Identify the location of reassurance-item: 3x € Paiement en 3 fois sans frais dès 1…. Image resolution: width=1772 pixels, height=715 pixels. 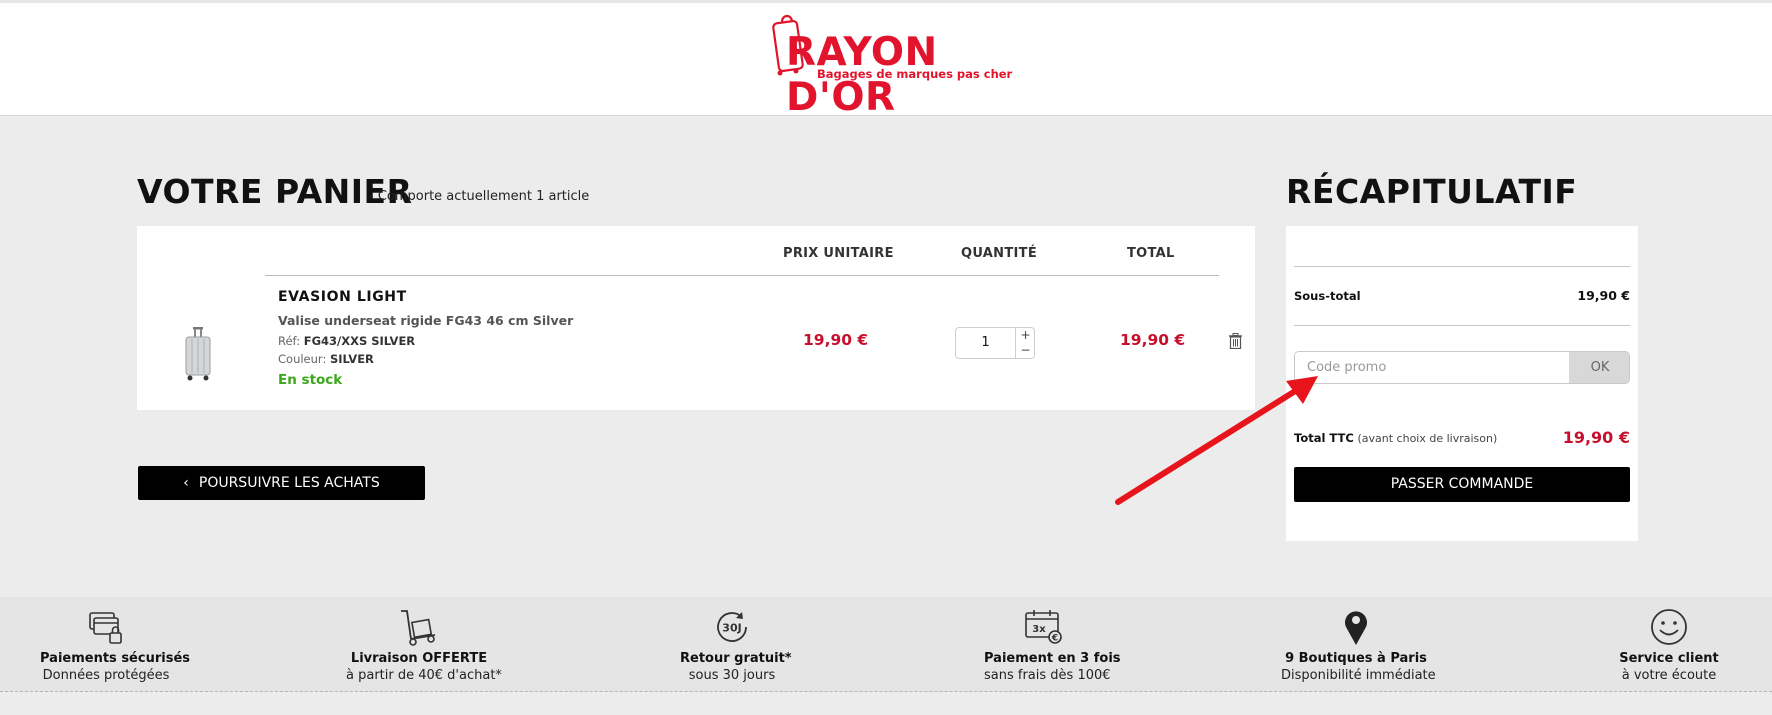
(1052, 645).